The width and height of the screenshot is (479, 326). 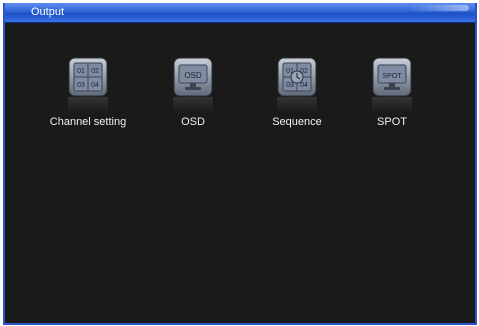 I want to click on sequence-grid-icon: 01 02 03 04, so click(x=297, y=77).